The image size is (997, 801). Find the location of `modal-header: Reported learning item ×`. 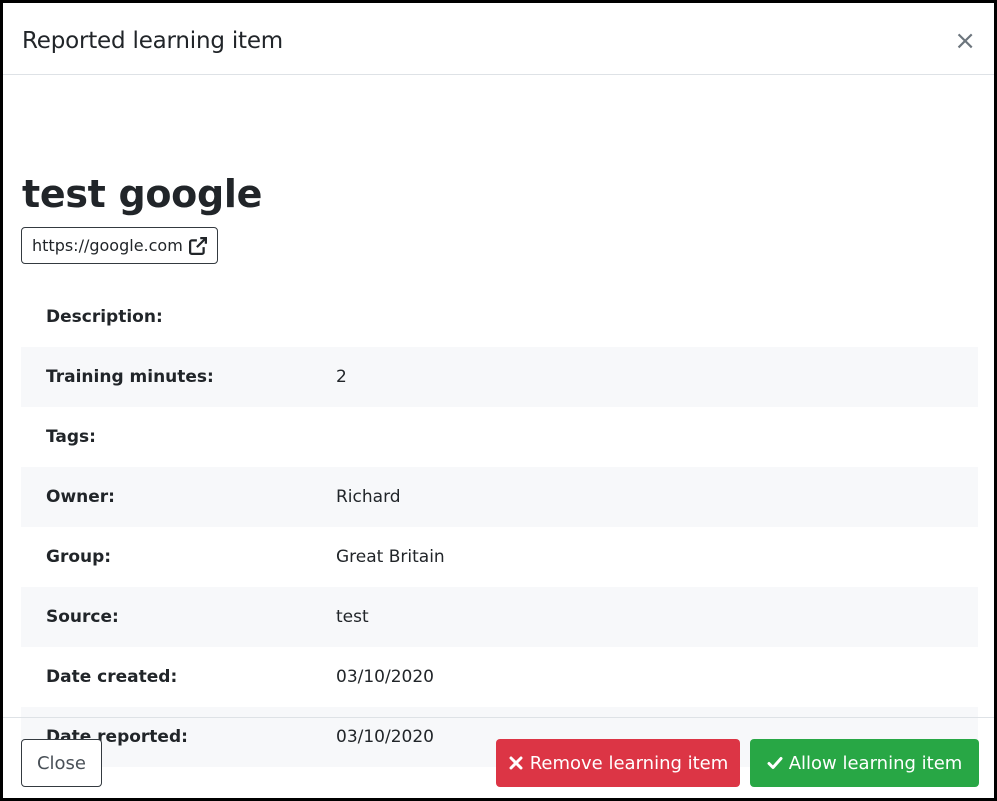

modal-header: Reported learning item × is located at coordinates (498, 39).